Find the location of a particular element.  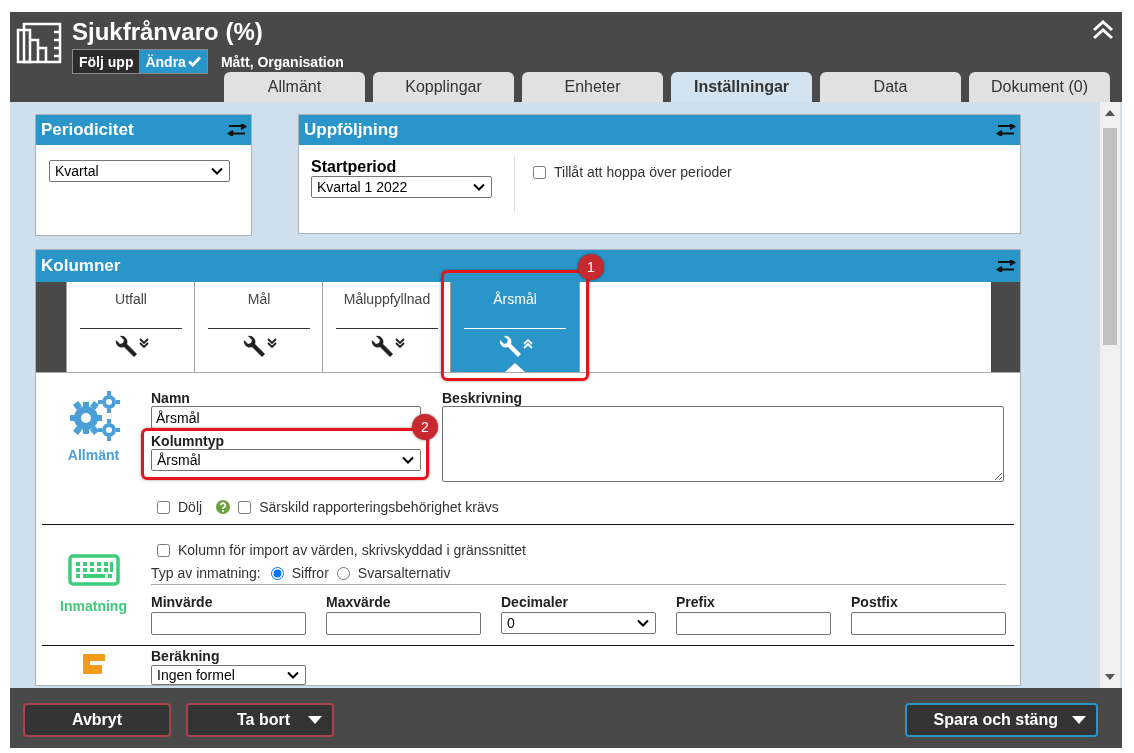

formula-icon is located at coordinates (93, 664).